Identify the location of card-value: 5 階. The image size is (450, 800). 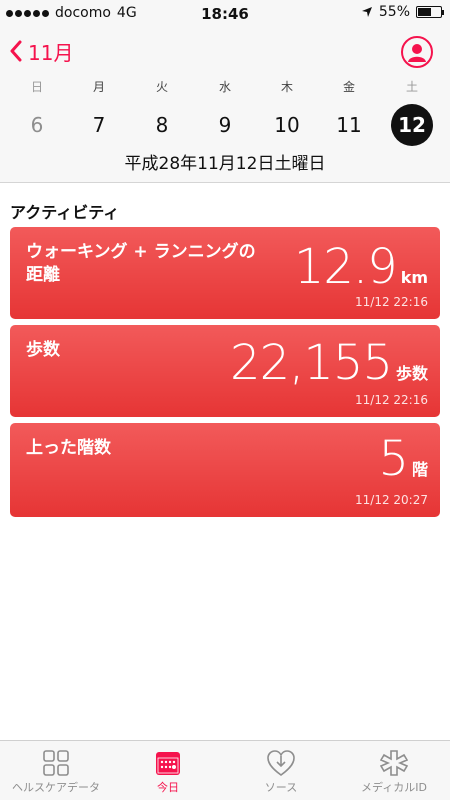
(403, 459).